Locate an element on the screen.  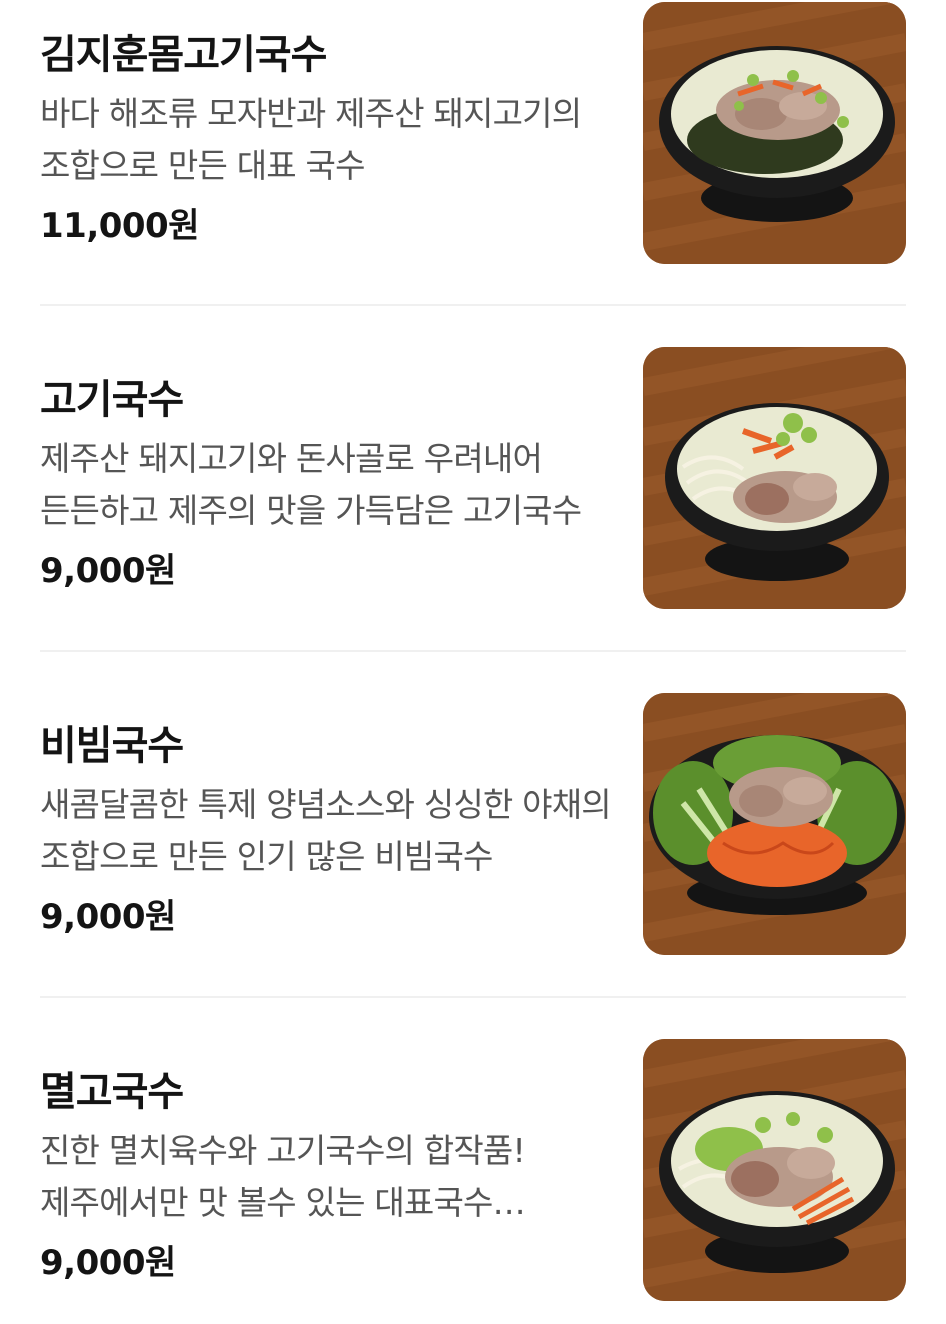
menu-item-name: 비빔국수 is located at coordinates (112, 746).